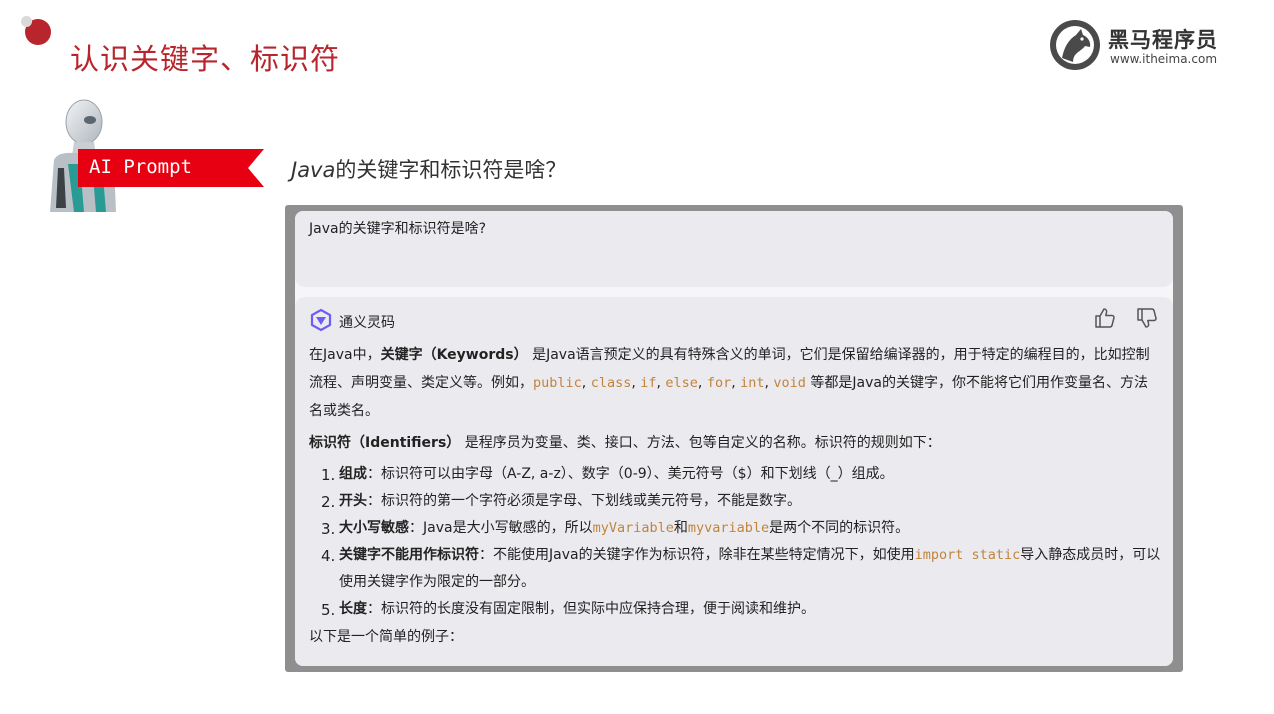 This screenshot has height=714, width=1274. I want to click on para2-rest: 是程序员为变量、类、接口、方法、包等自定义的名称。标识符的规则如下：, so click(700, 443).